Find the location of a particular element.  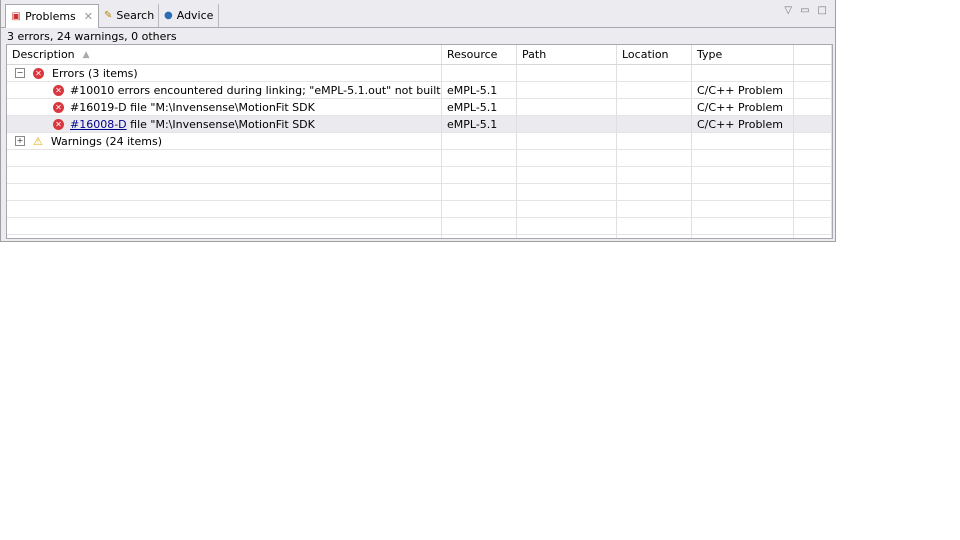

group-warnings: + ⚠ Warnings (24 items) is located at coordinates (419, 141).